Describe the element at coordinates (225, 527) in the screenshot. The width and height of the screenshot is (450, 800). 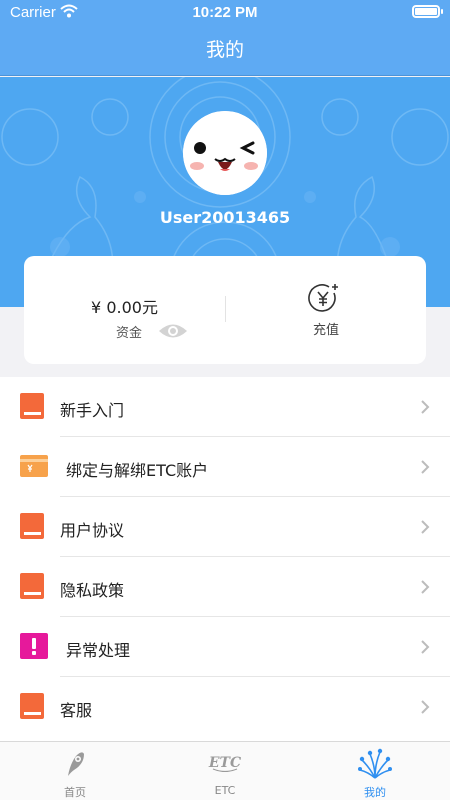
I see `menu-item-user-agreement: 用户协议` at that location.